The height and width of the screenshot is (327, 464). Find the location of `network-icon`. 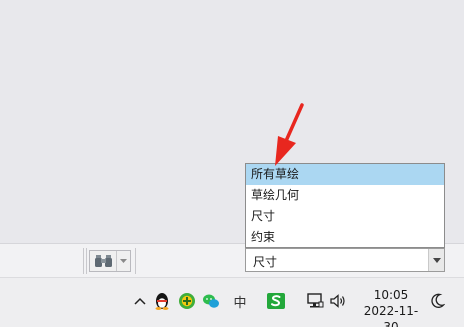

network-icon is located at coordinates (315, 301).